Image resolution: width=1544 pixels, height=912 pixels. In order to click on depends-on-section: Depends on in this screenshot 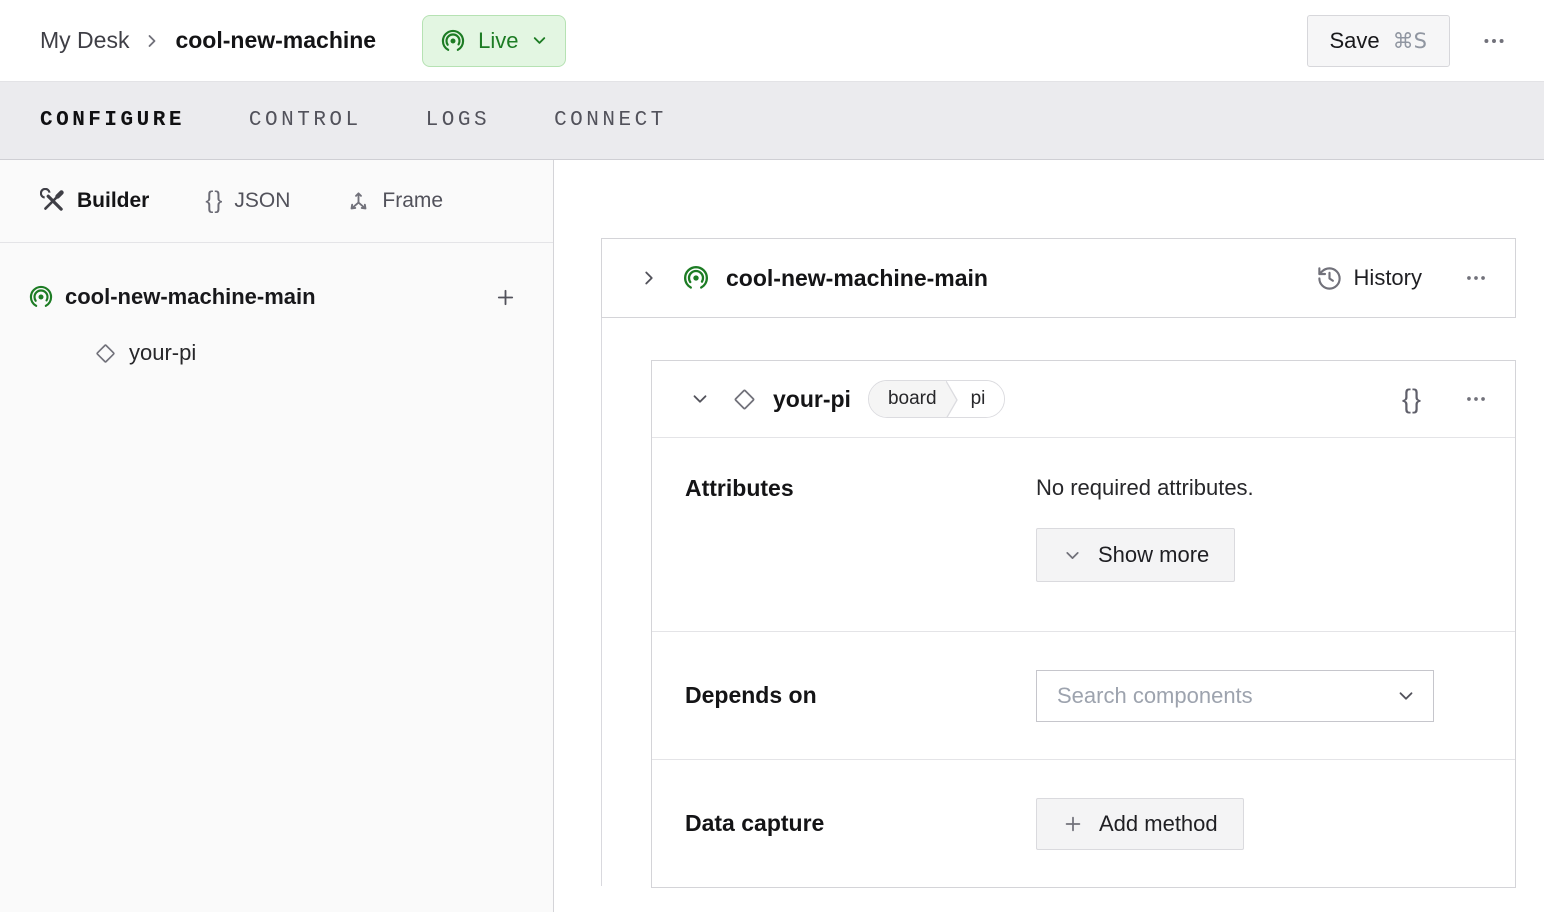, I will do `click(1083, 695)`.